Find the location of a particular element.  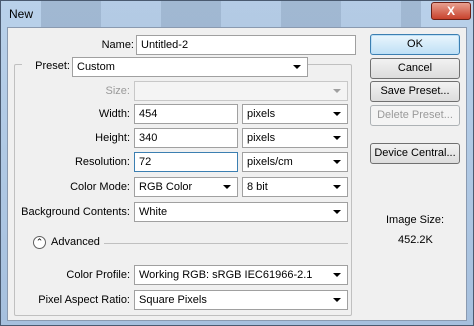

preset-value: Custom is located at coordinates (96, 67).